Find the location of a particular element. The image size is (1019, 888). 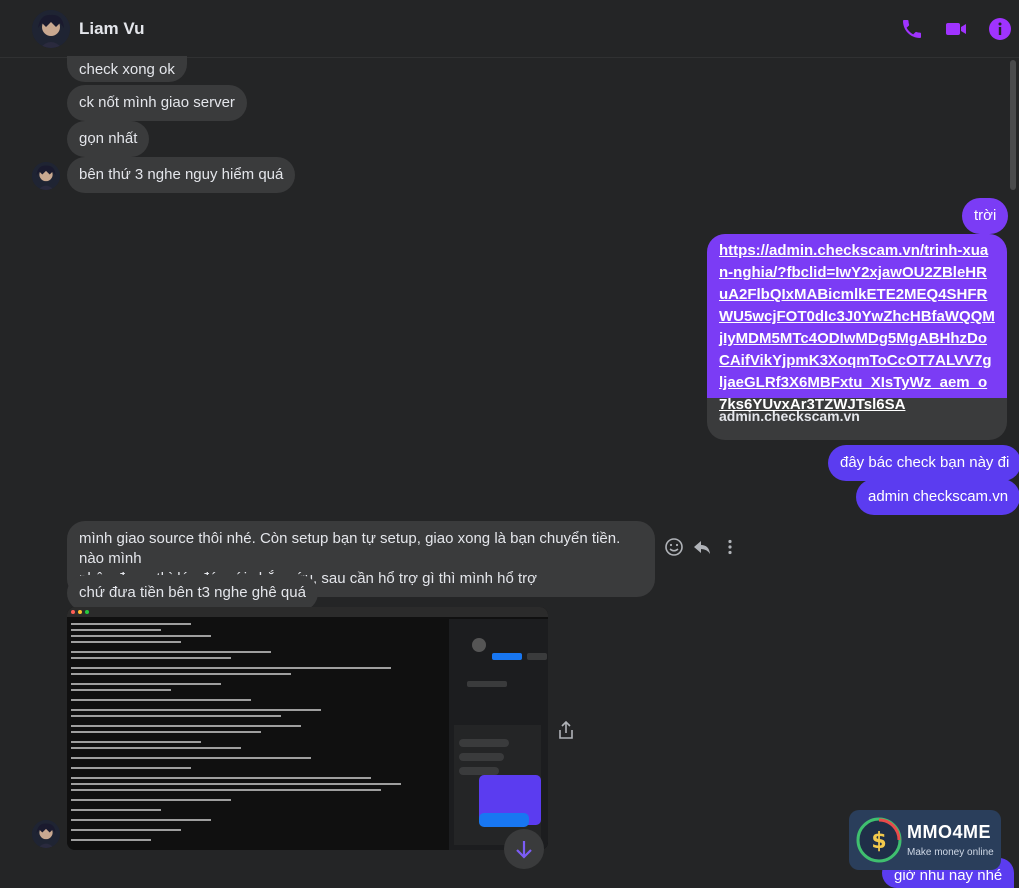

watermark-title: MMO4ME is located at coordinates (949, 832).